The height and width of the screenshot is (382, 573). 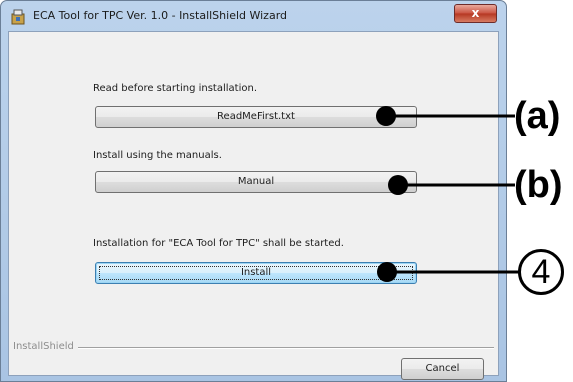 I want to click on close-button: x, so click(x=475, y=13).